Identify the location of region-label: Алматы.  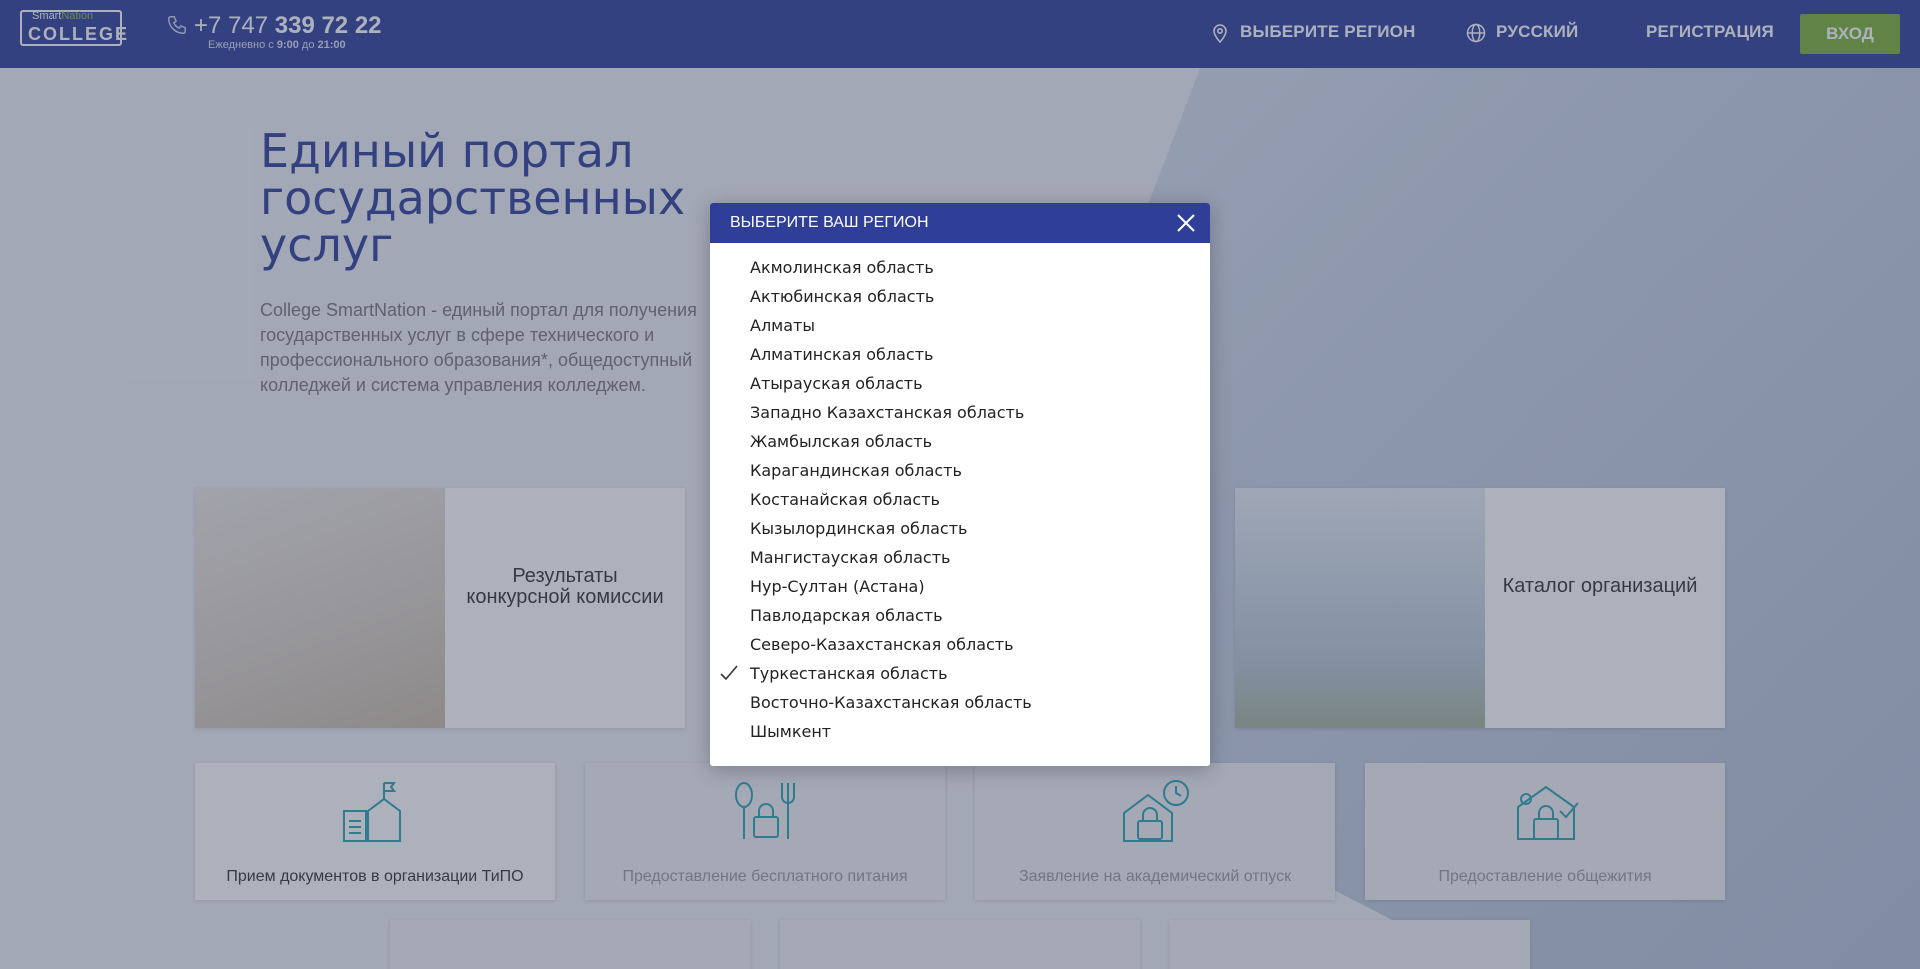
(782, 325).